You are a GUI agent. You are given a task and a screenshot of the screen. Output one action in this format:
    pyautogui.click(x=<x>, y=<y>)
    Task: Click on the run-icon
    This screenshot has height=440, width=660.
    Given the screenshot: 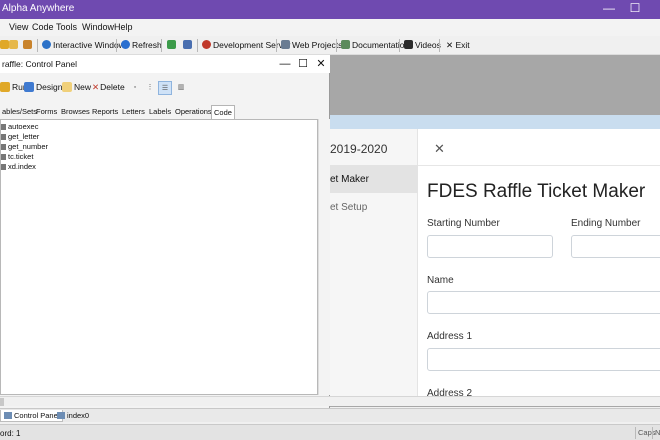 What is the action you would take?
    pyautogui.click(x=5, y=87)
    